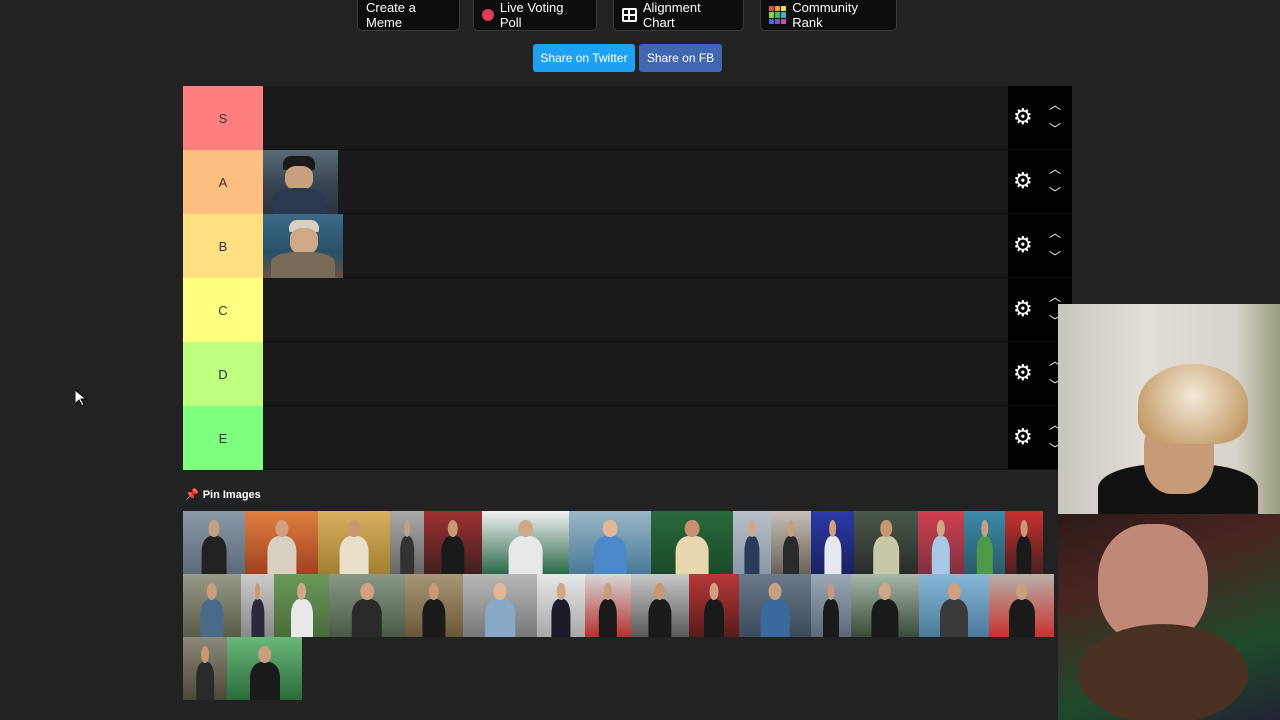 The height and width of the screenshot is (720, 1280). Describe the element at coordinates (828, 15) in the screenshot. I see `community-rank-button: Community Rank` at that location.